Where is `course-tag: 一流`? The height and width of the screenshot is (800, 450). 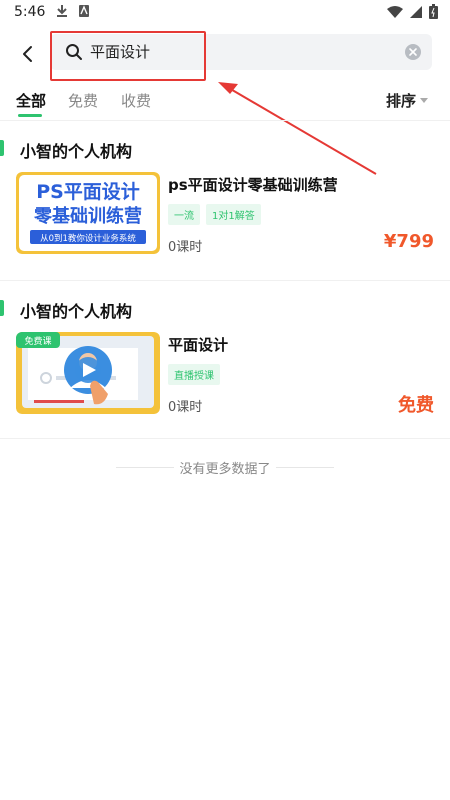 course-tag: 一流 is located at coordinates (184, 214).